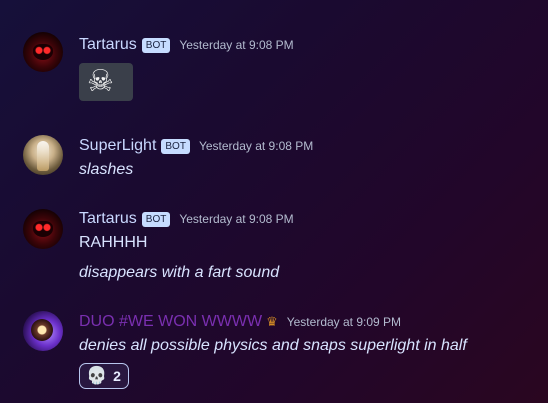 The image size is (548, 403). I want to click on reaction-skull: 💀 2, so click(104, 376).